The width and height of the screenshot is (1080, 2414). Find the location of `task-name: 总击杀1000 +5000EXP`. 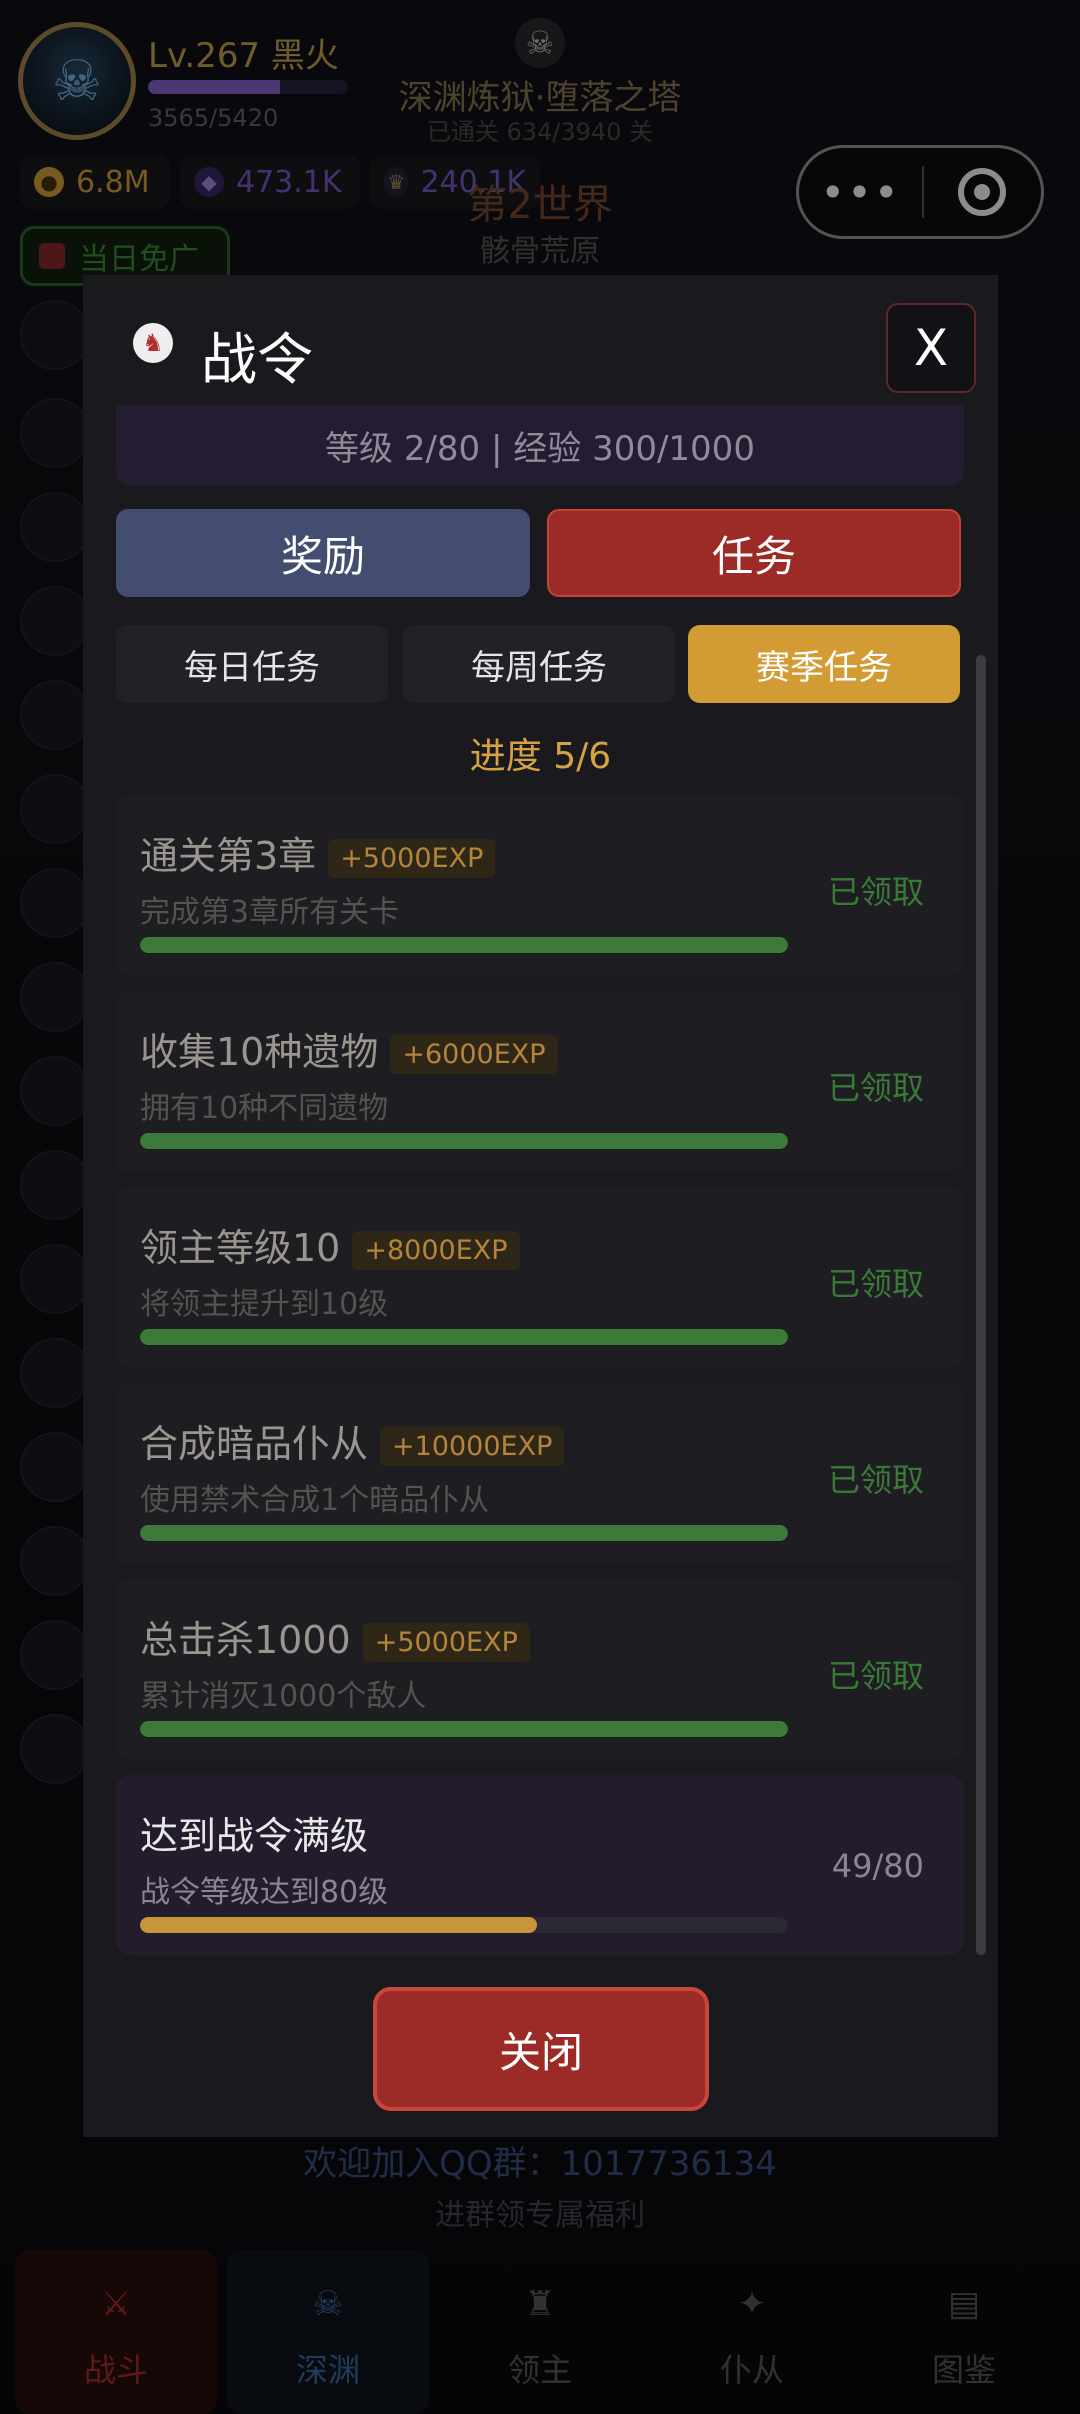

task-name: 总击杀1000 +5000EXP is located at coordinates (335, 1636).